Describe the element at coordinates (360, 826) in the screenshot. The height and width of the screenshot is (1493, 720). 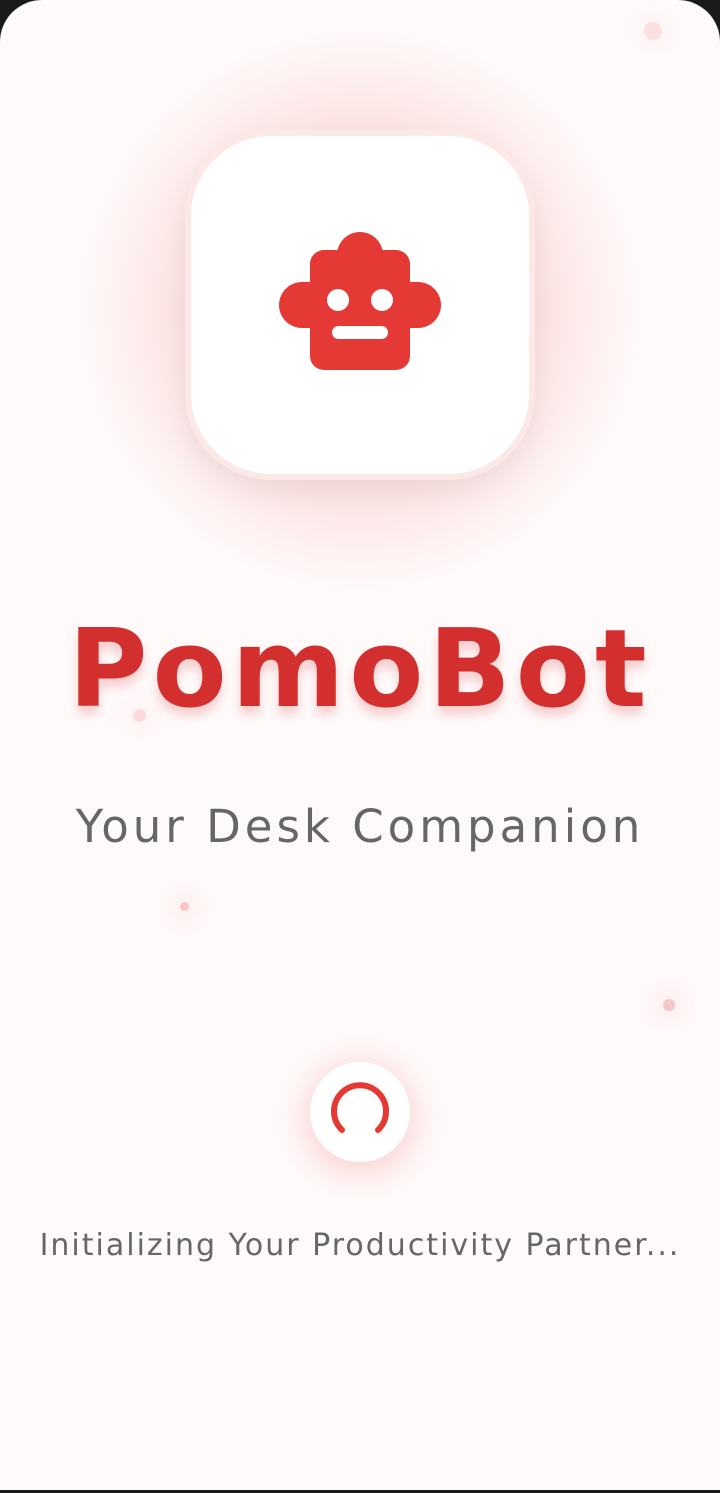
I see `app-tagline: Your Desk Companion` at that location.